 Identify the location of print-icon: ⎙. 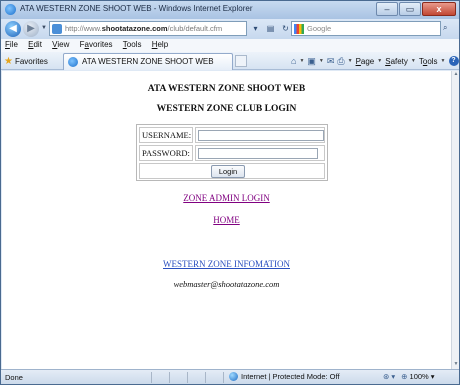
(340, 61).